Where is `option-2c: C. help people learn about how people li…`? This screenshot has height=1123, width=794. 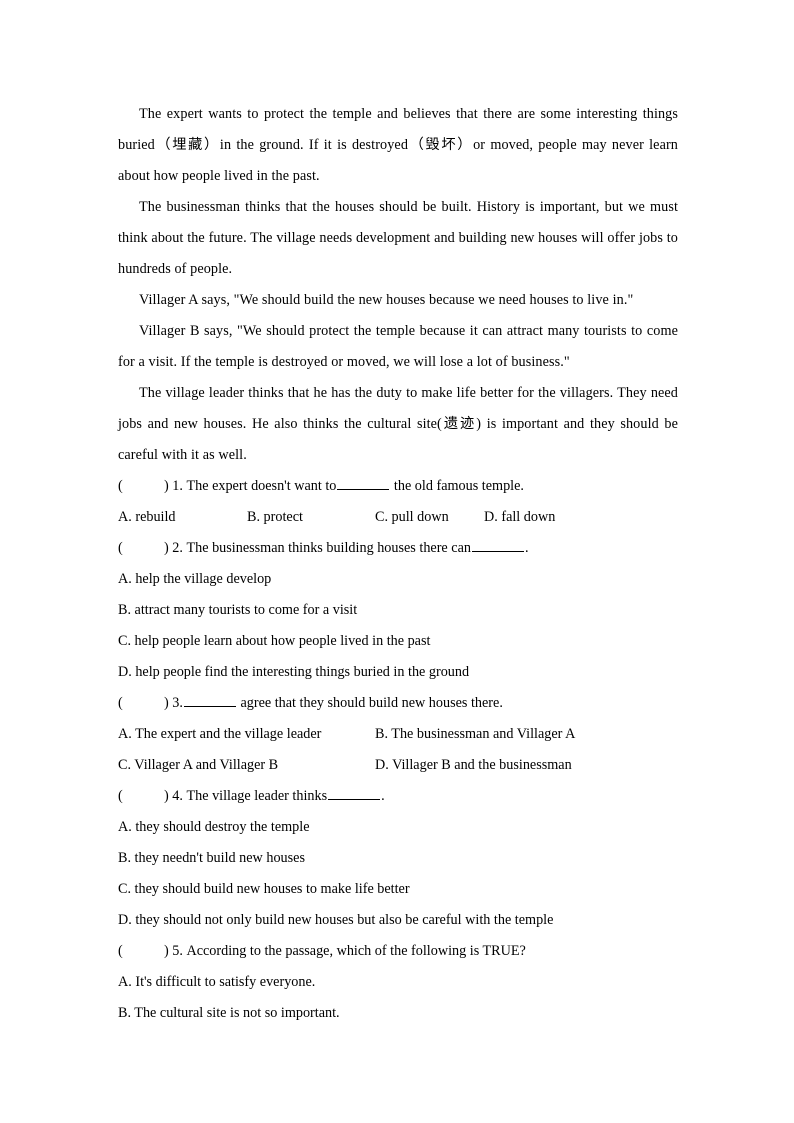
option-2c: C. help people learn about how people li… is located at coordinates (398, 641).